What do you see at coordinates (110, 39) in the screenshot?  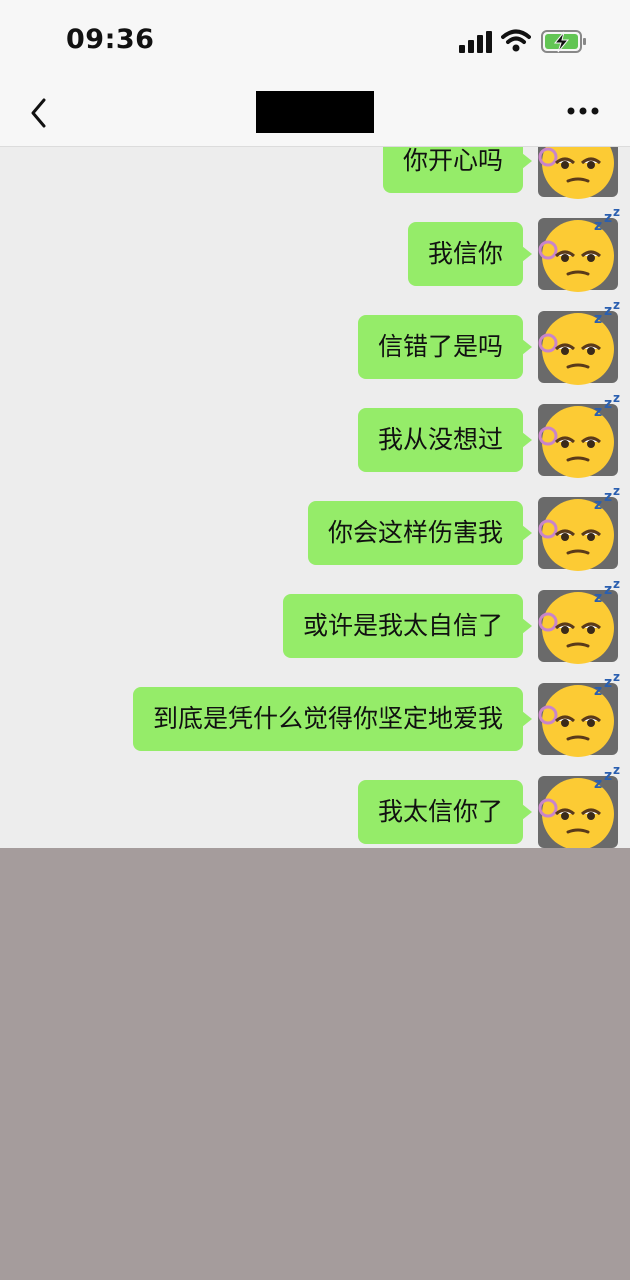 I see `status-time: 09:36` at bounding box center [110, 39].